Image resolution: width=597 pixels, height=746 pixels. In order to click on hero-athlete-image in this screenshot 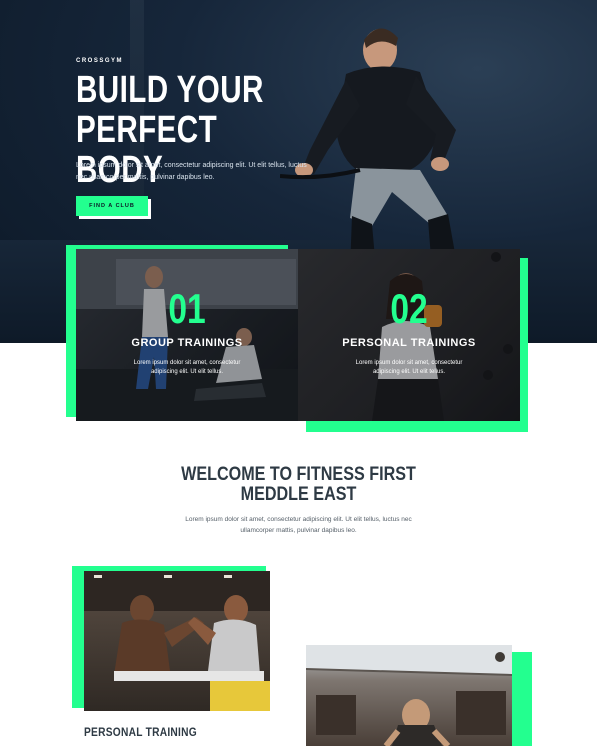, I will do `click(369, 149)`.